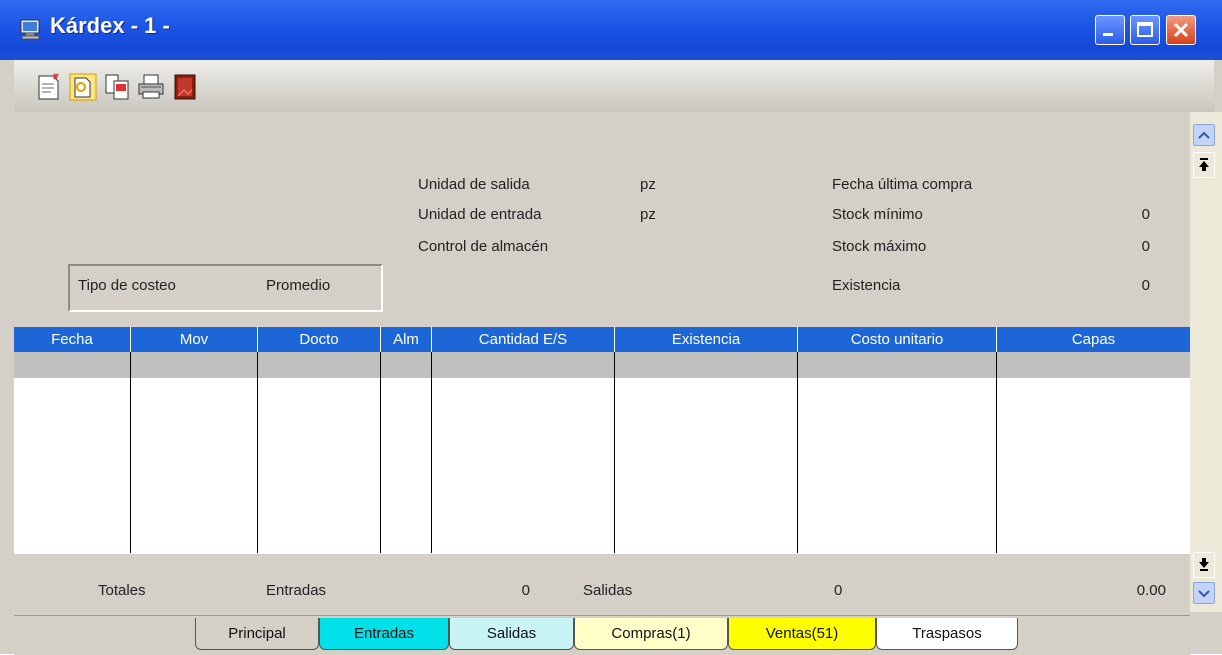  I want to click on column-header-alm: Alm, so click(406, 339).